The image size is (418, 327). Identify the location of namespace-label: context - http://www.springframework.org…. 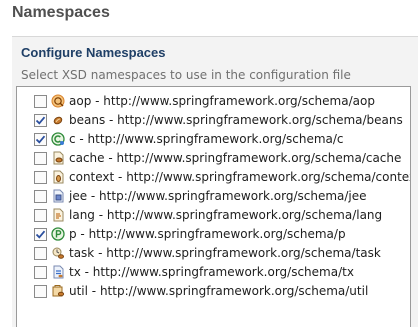
(240, 177).